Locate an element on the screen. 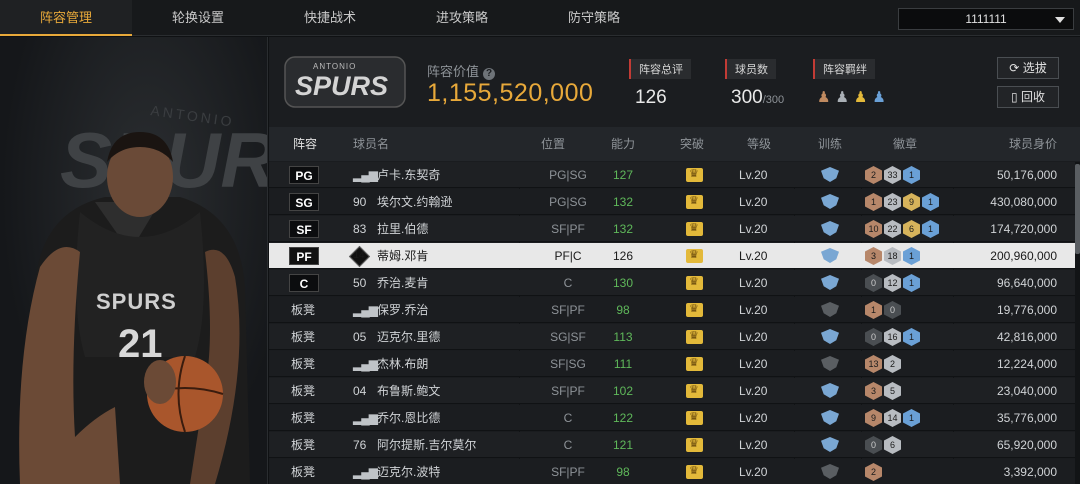  badge-silver-icon: 23 is located at coordinates (892, 202).